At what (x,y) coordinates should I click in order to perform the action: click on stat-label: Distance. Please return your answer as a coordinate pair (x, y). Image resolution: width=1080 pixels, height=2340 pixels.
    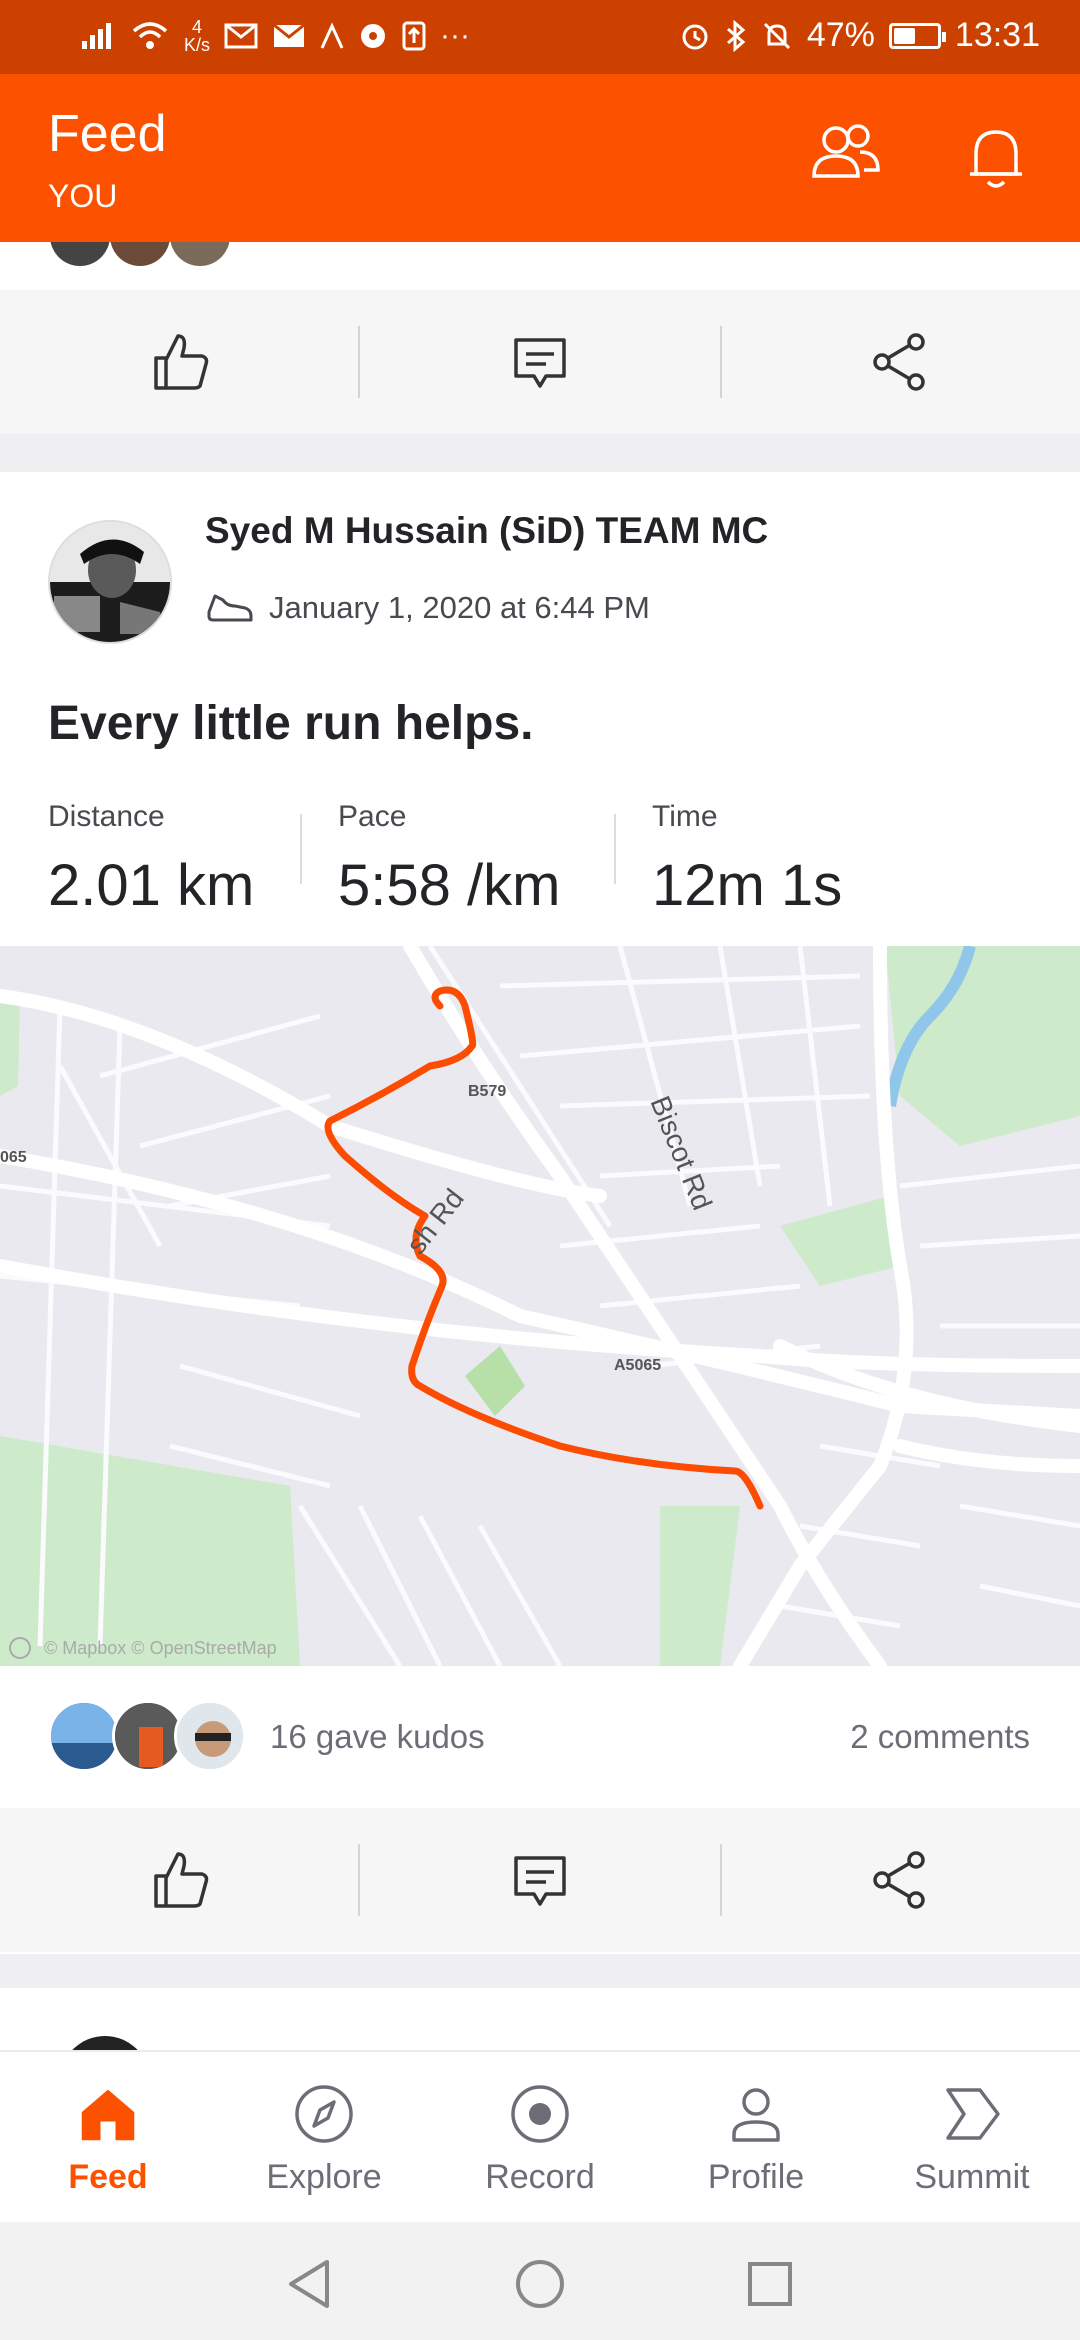
    Looking at the image, I should click on (106, 816).